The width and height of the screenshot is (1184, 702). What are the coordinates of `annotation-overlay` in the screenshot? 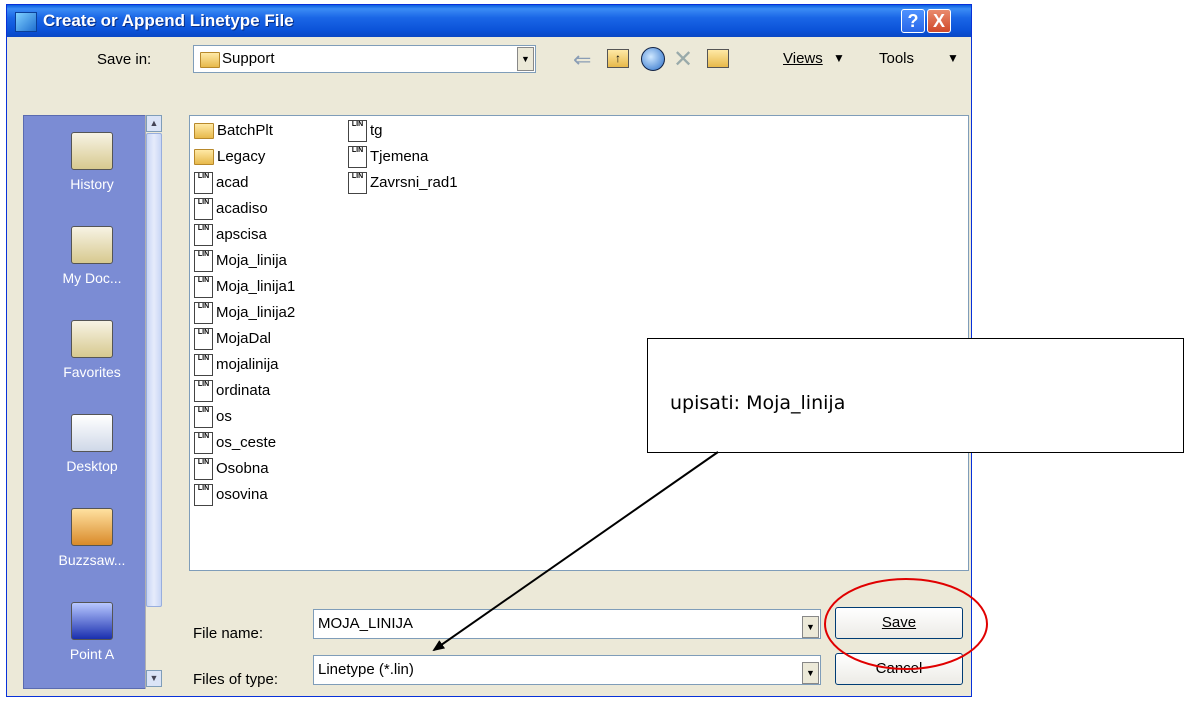 It's located at (710, 560).